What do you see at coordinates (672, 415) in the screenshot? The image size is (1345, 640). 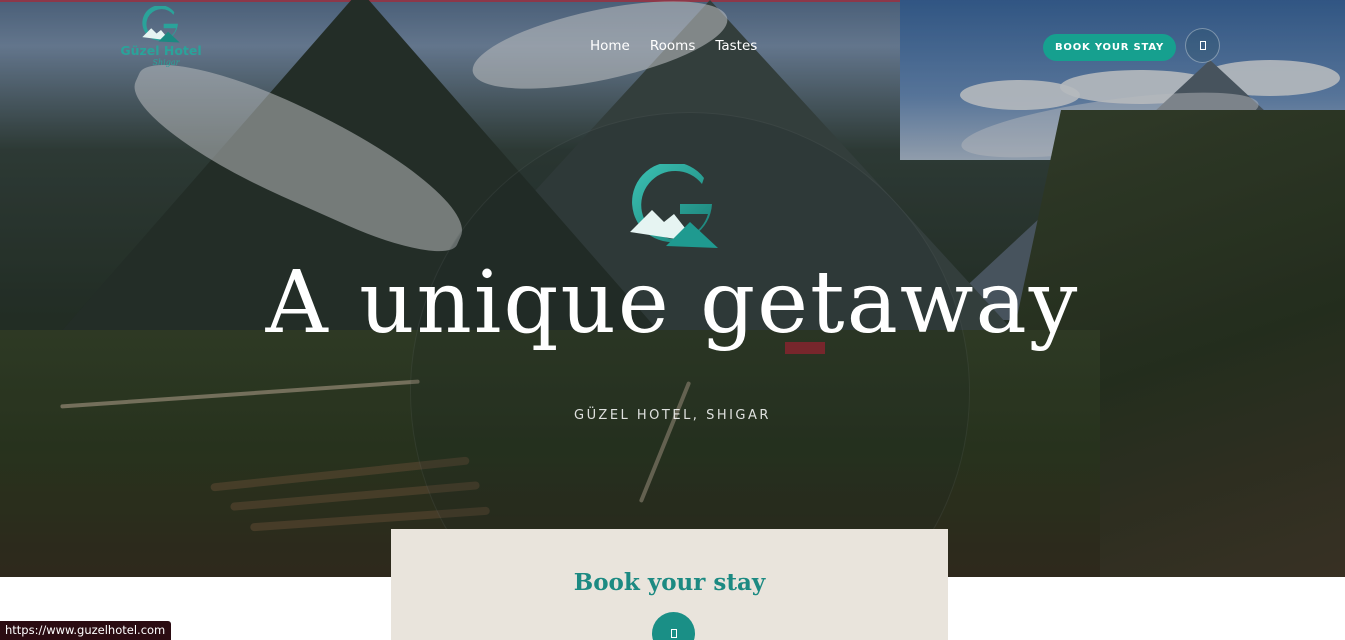 I see `hero-subline: GÜZEL HOTEL, SHIGAR` at bounding box center [672, 415].